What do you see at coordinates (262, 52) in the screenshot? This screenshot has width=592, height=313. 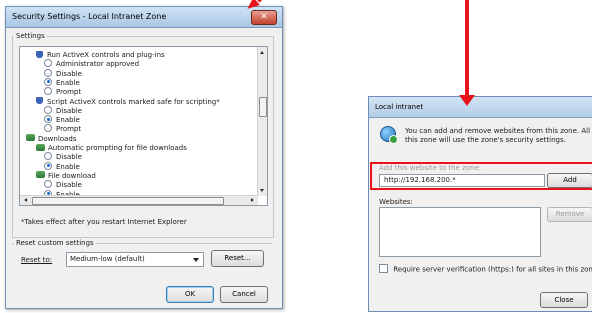 I see `scroll-up-arrow` at bounding box center [262, 52].